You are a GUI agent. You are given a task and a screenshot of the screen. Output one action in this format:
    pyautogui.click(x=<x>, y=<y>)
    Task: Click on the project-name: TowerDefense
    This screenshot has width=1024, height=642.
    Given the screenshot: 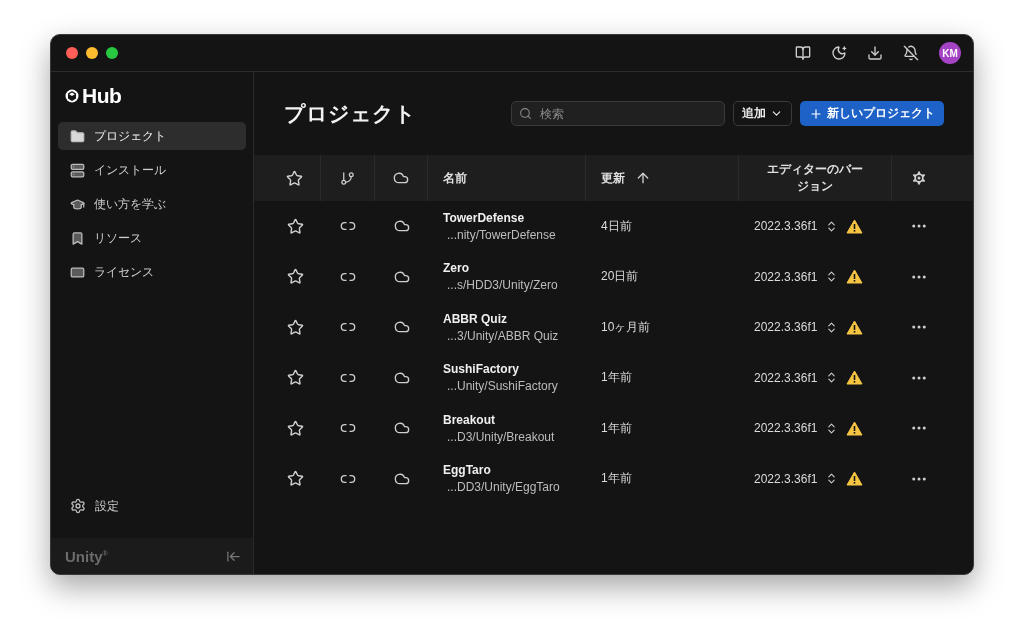 What is the action you would take?
    pyautogui.click(x=514, y=217)
    